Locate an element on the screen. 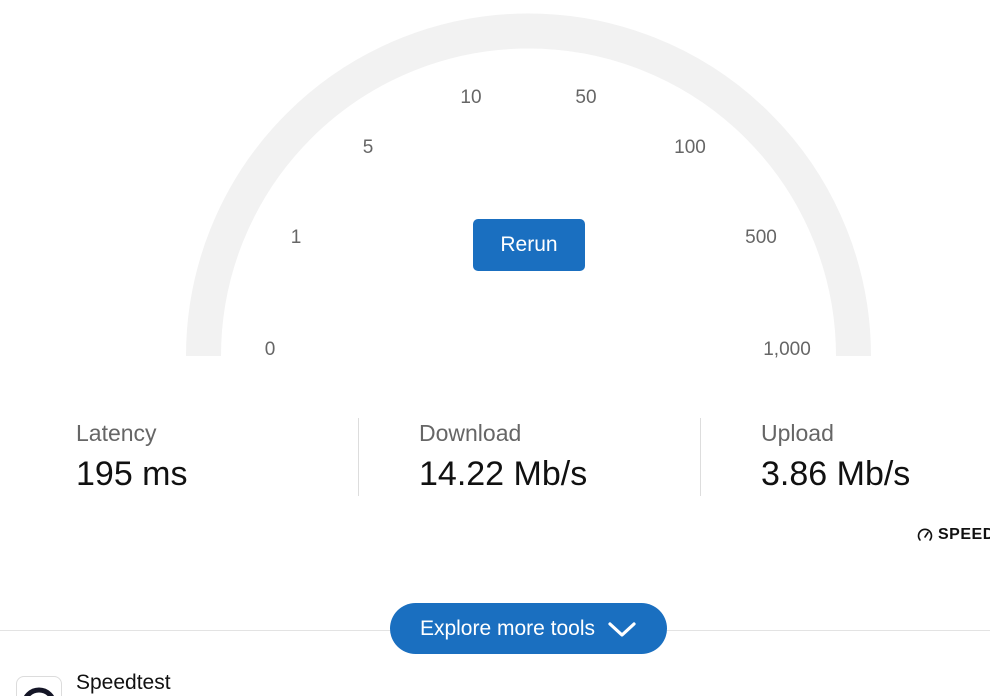  gauge-tick-0: 0 is located at coordinates (270, 349).